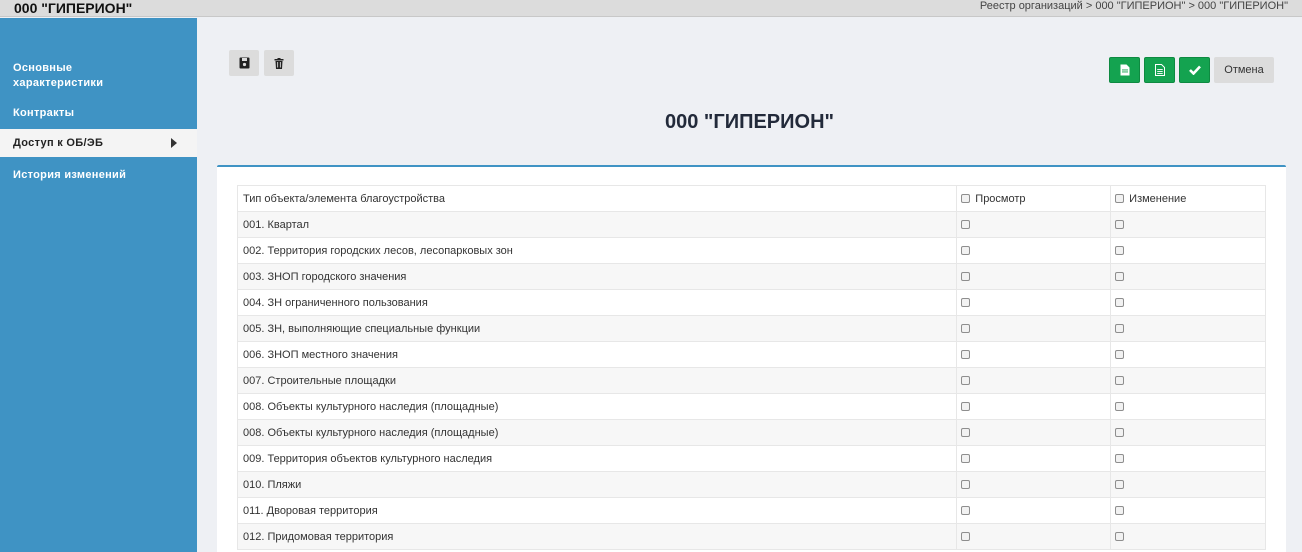 This screenshot has height=552, width=1302. Describe the element at coordinates (597, 276) in the screenshot. I see `row-label: 003. ЗНОП городского значения` at that location.